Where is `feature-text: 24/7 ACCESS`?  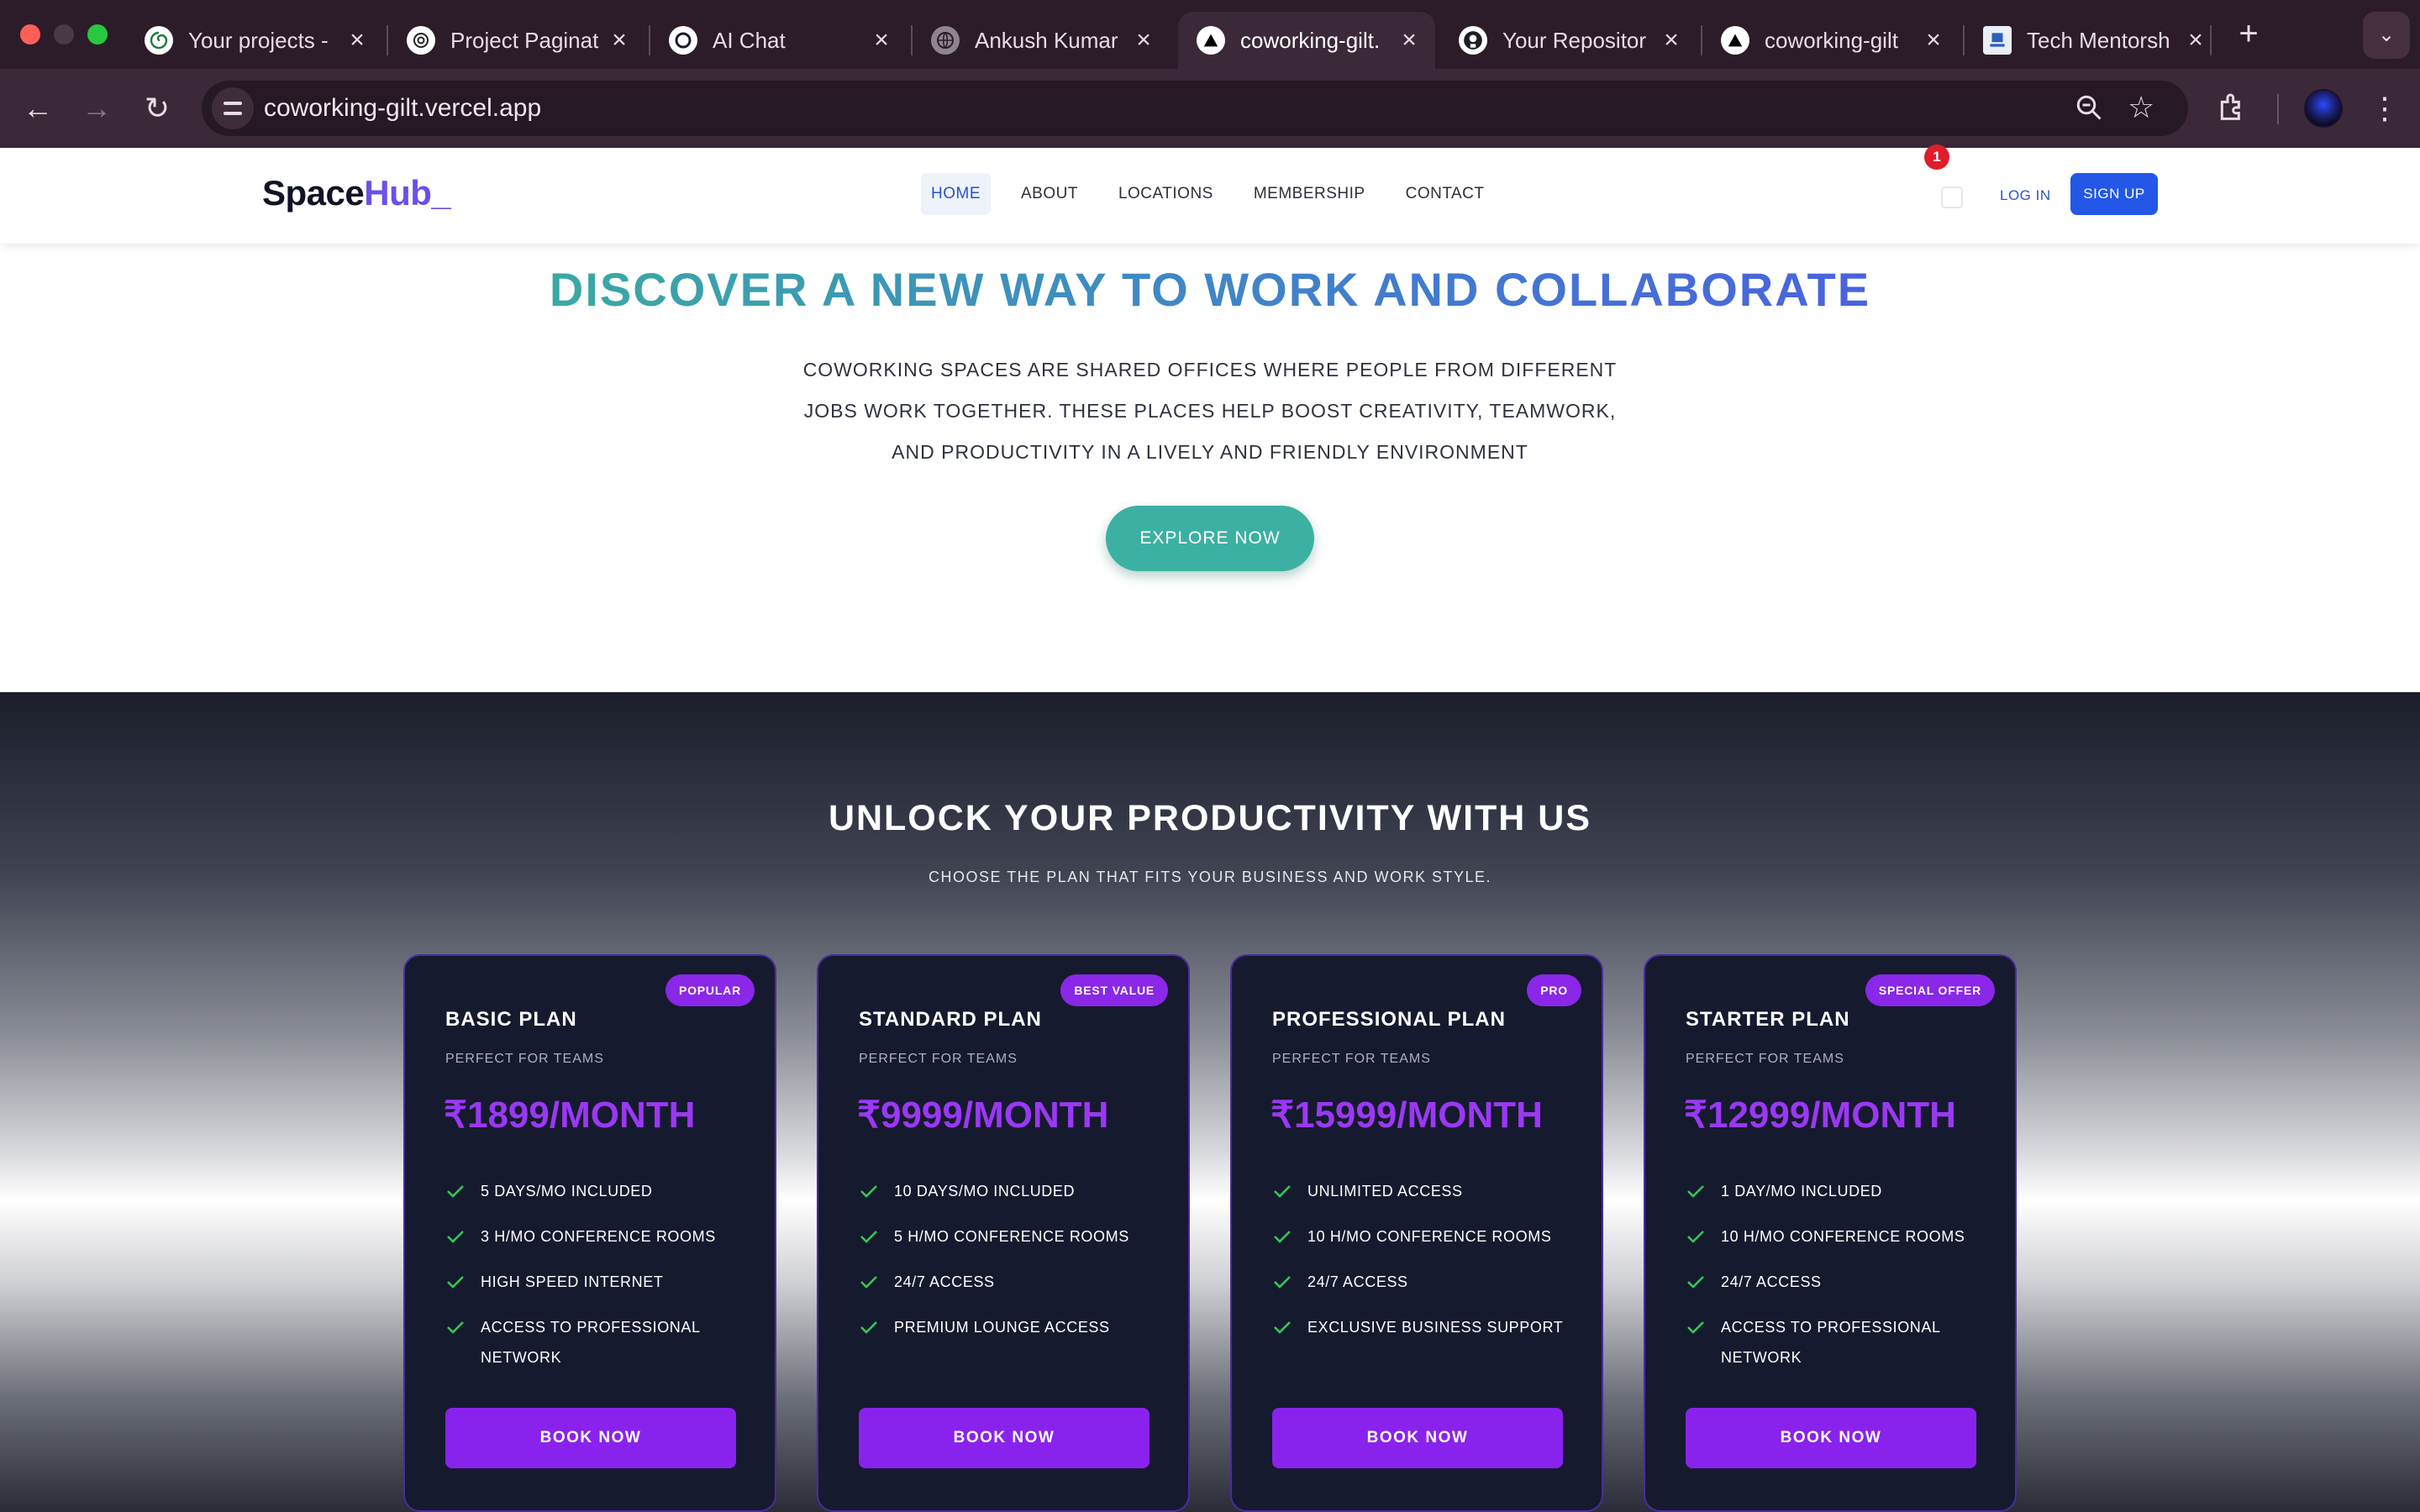 feature-text: 24/7 ACCESS is located at coordinates (944, 1281).